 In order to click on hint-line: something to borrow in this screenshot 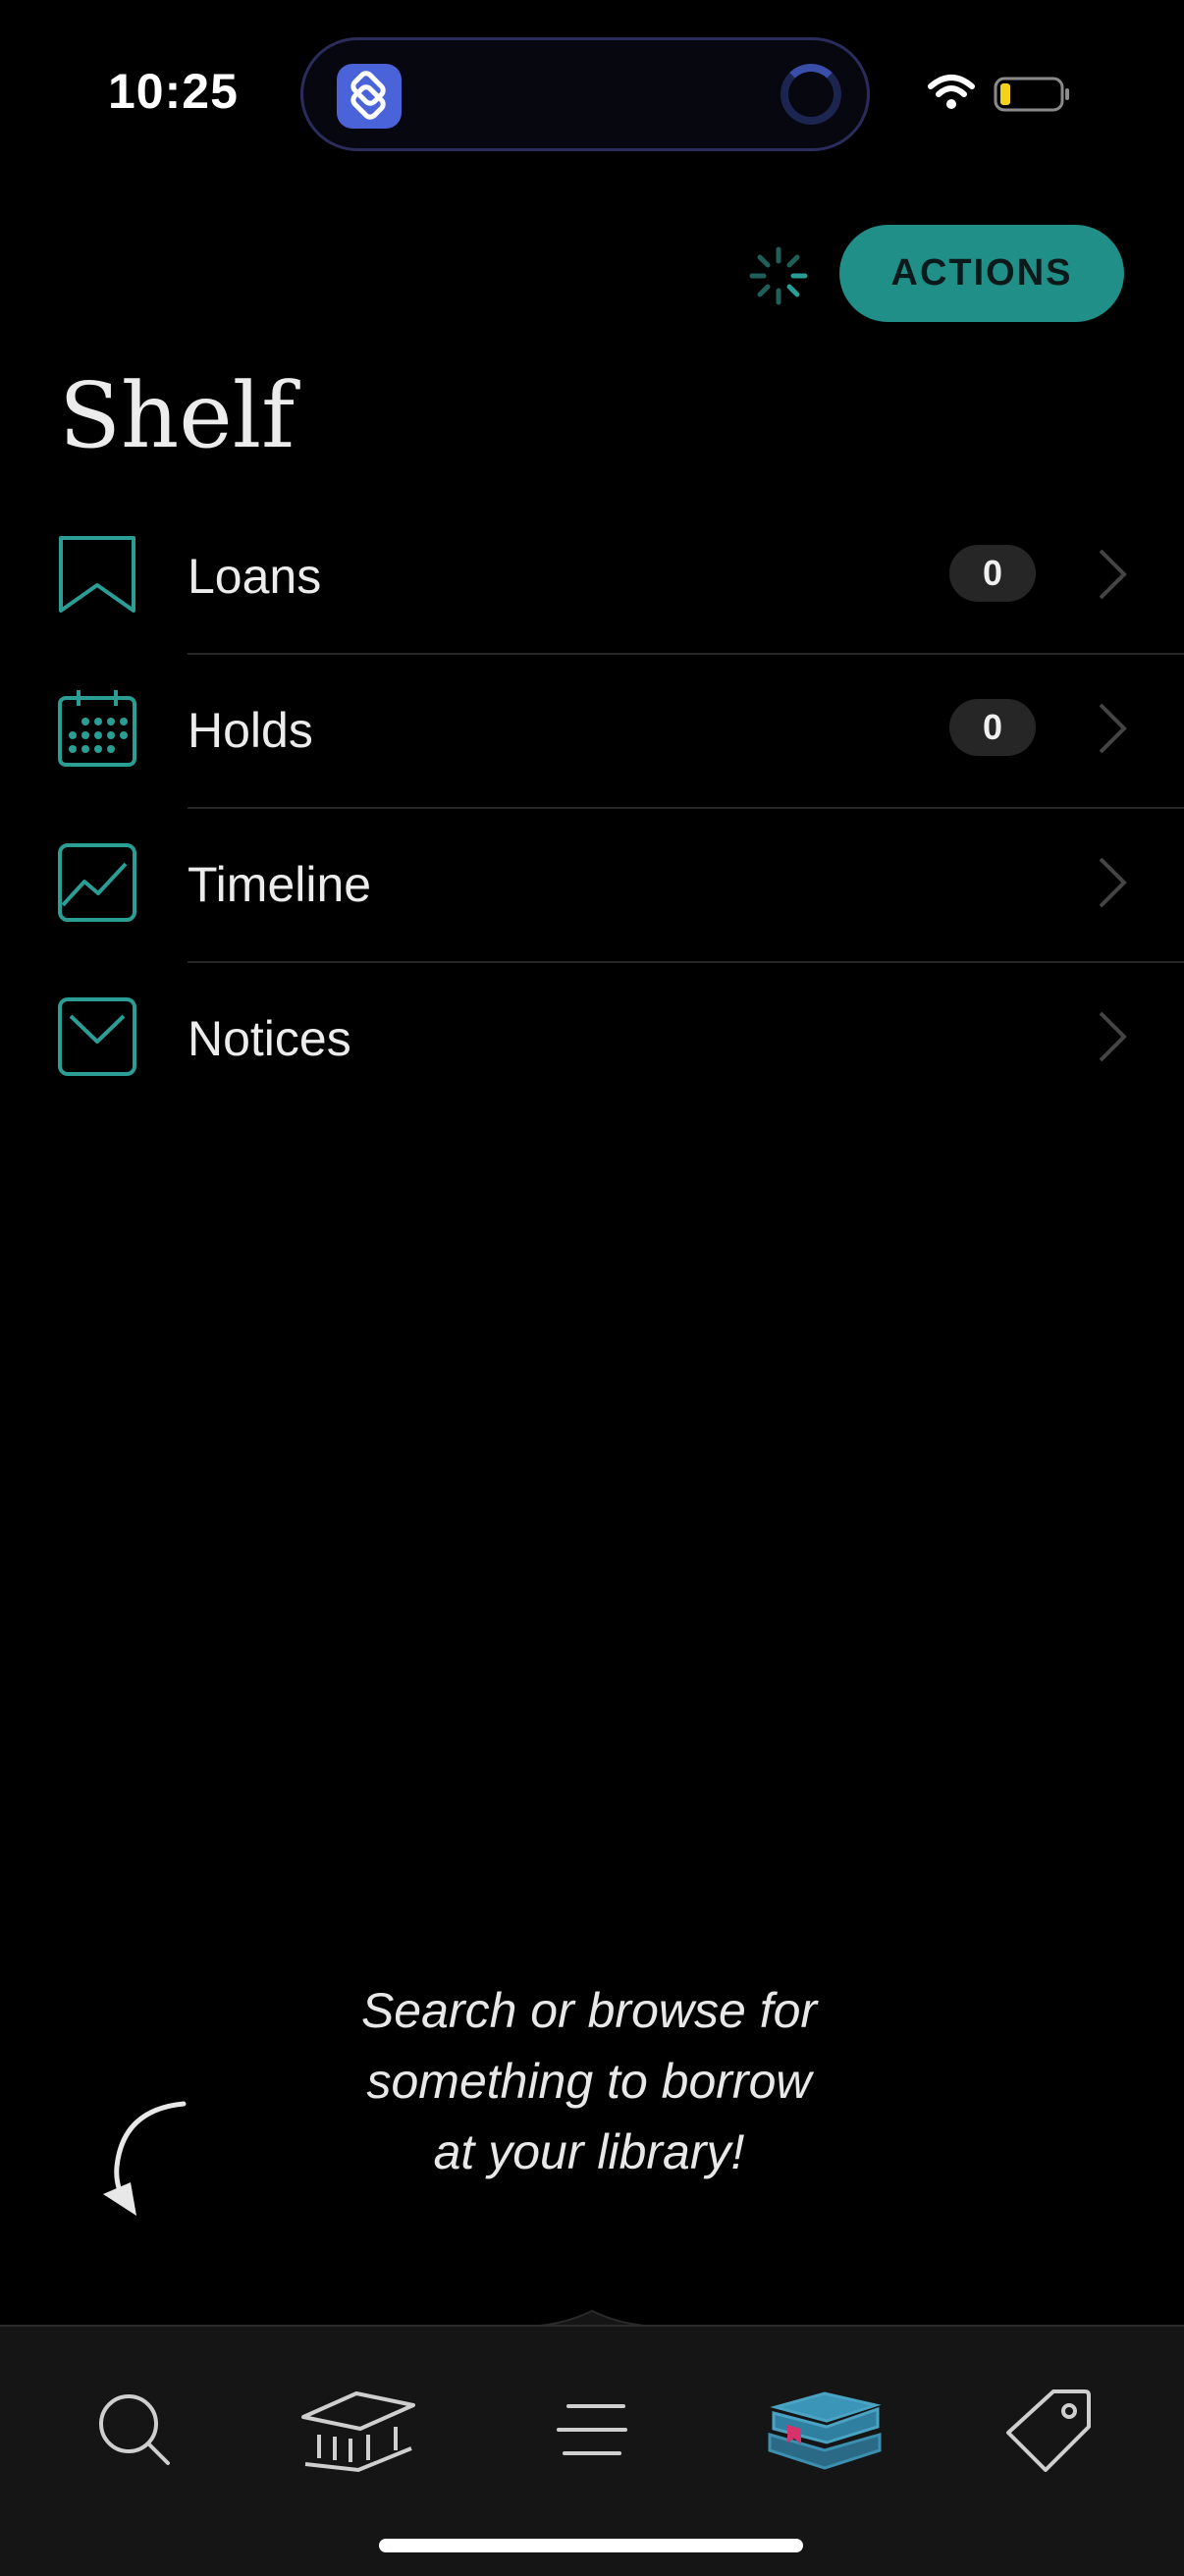, I will do `click(589, 2081)`.